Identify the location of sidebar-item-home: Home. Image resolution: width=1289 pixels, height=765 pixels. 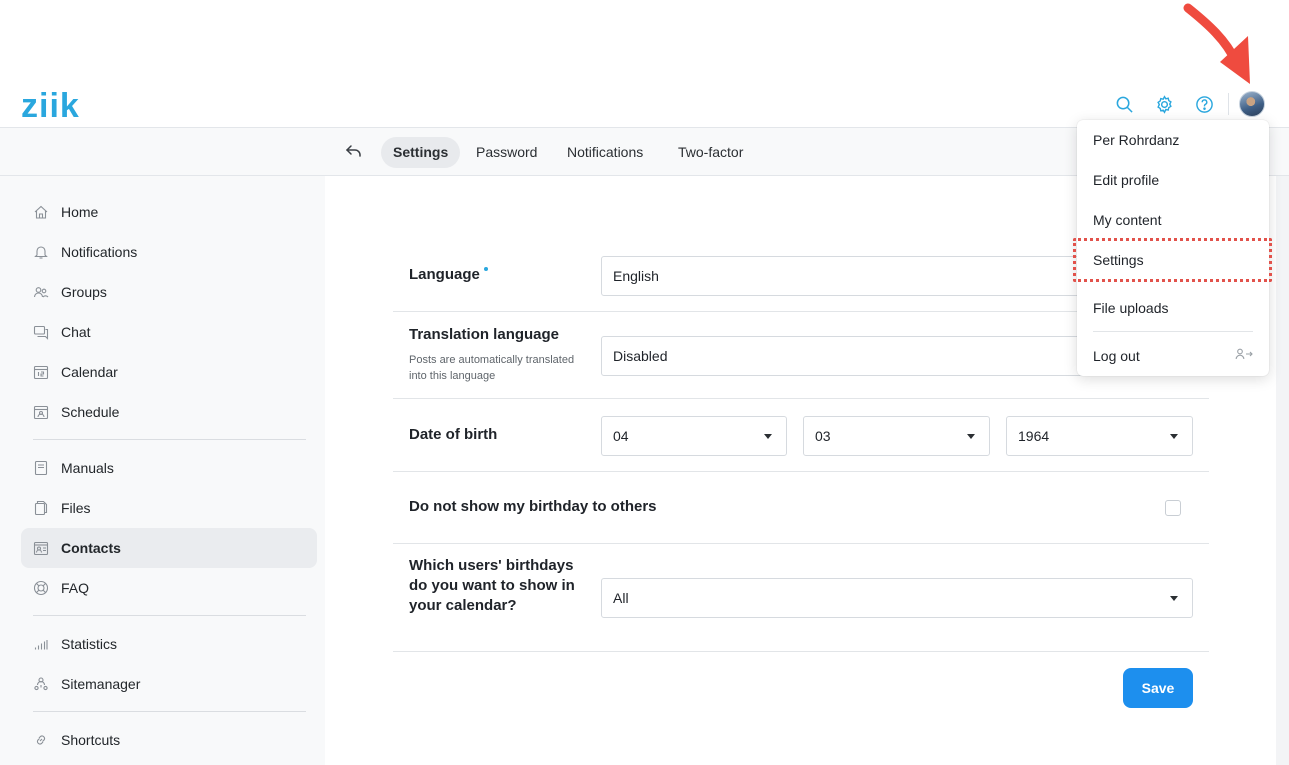
(169, 212).